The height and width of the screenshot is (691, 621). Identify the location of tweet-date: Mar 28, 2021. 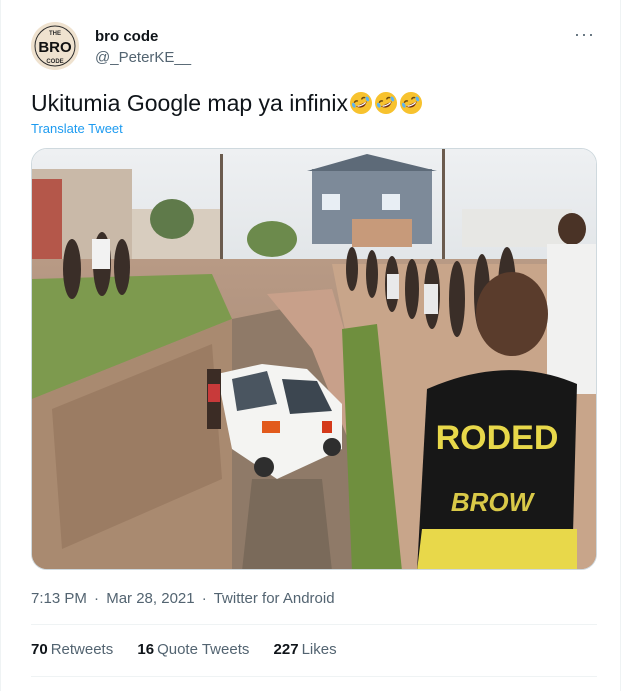
(150, 598).